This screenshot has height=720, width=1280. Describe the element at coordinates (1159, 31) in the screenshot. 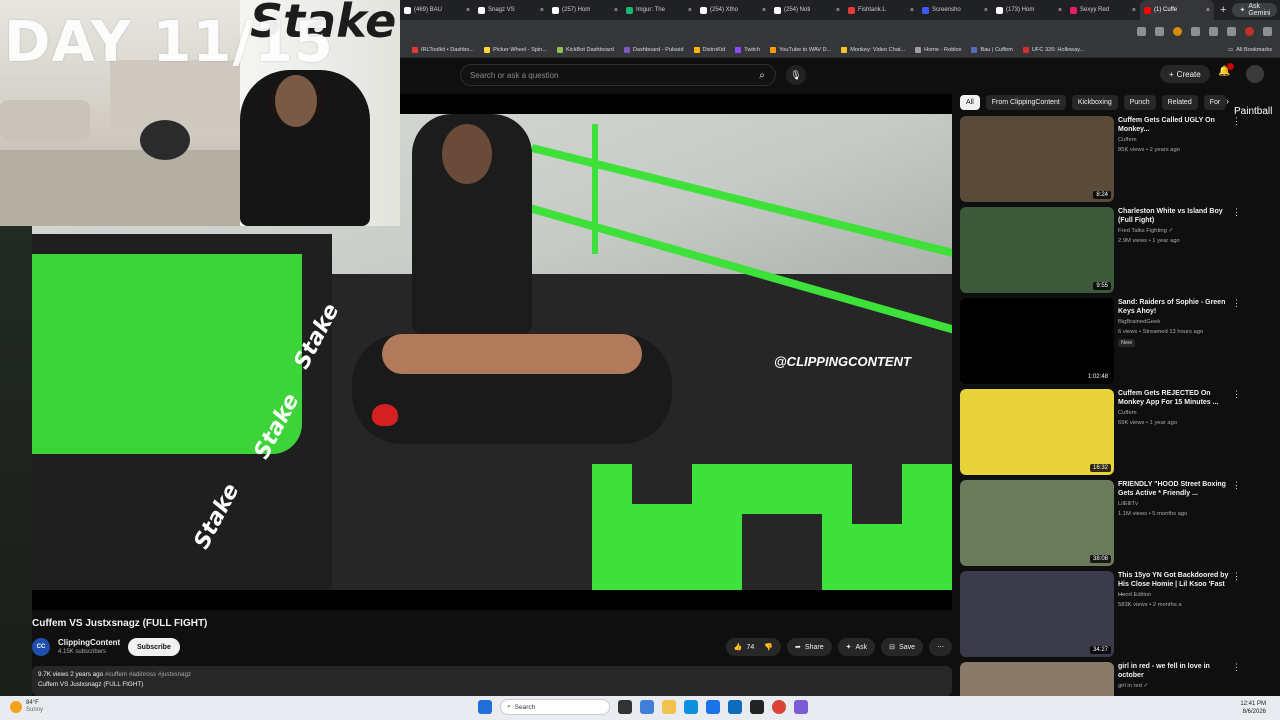

I see `star-icon` at that location.